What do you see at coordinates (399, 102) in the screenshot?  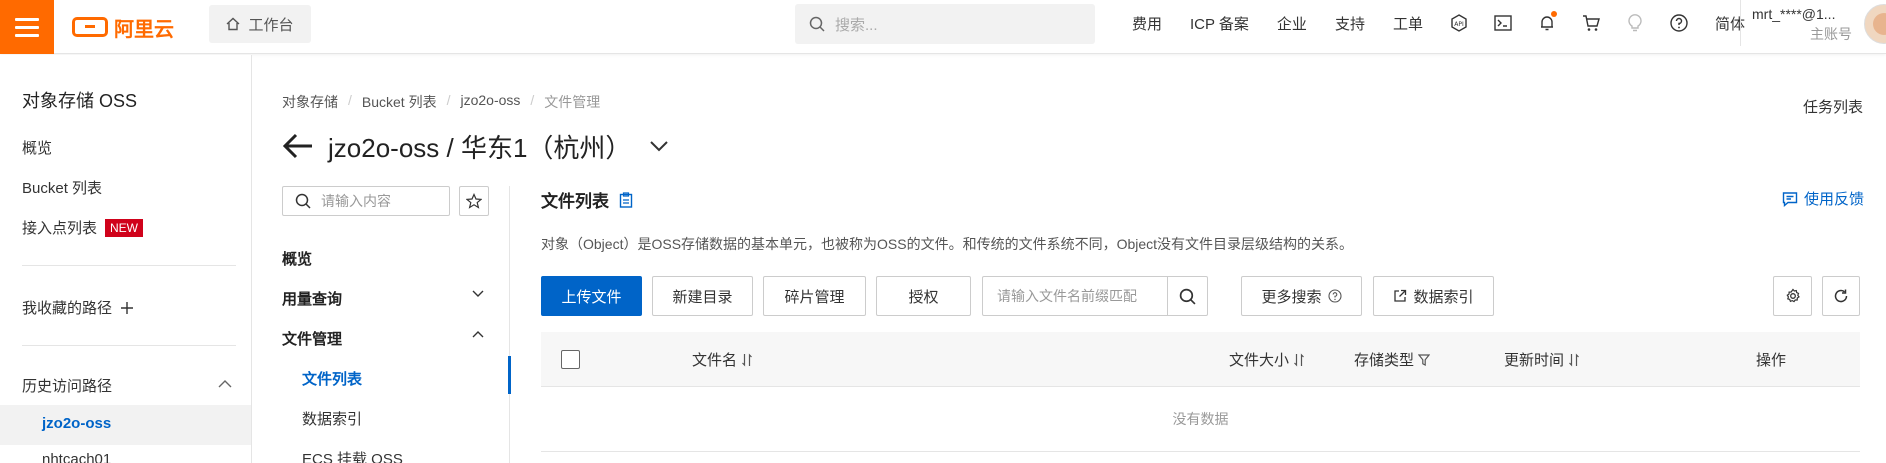 I see `breadcrumb-bucket-list: Bucket 列表` at bounding box center [399, 102].